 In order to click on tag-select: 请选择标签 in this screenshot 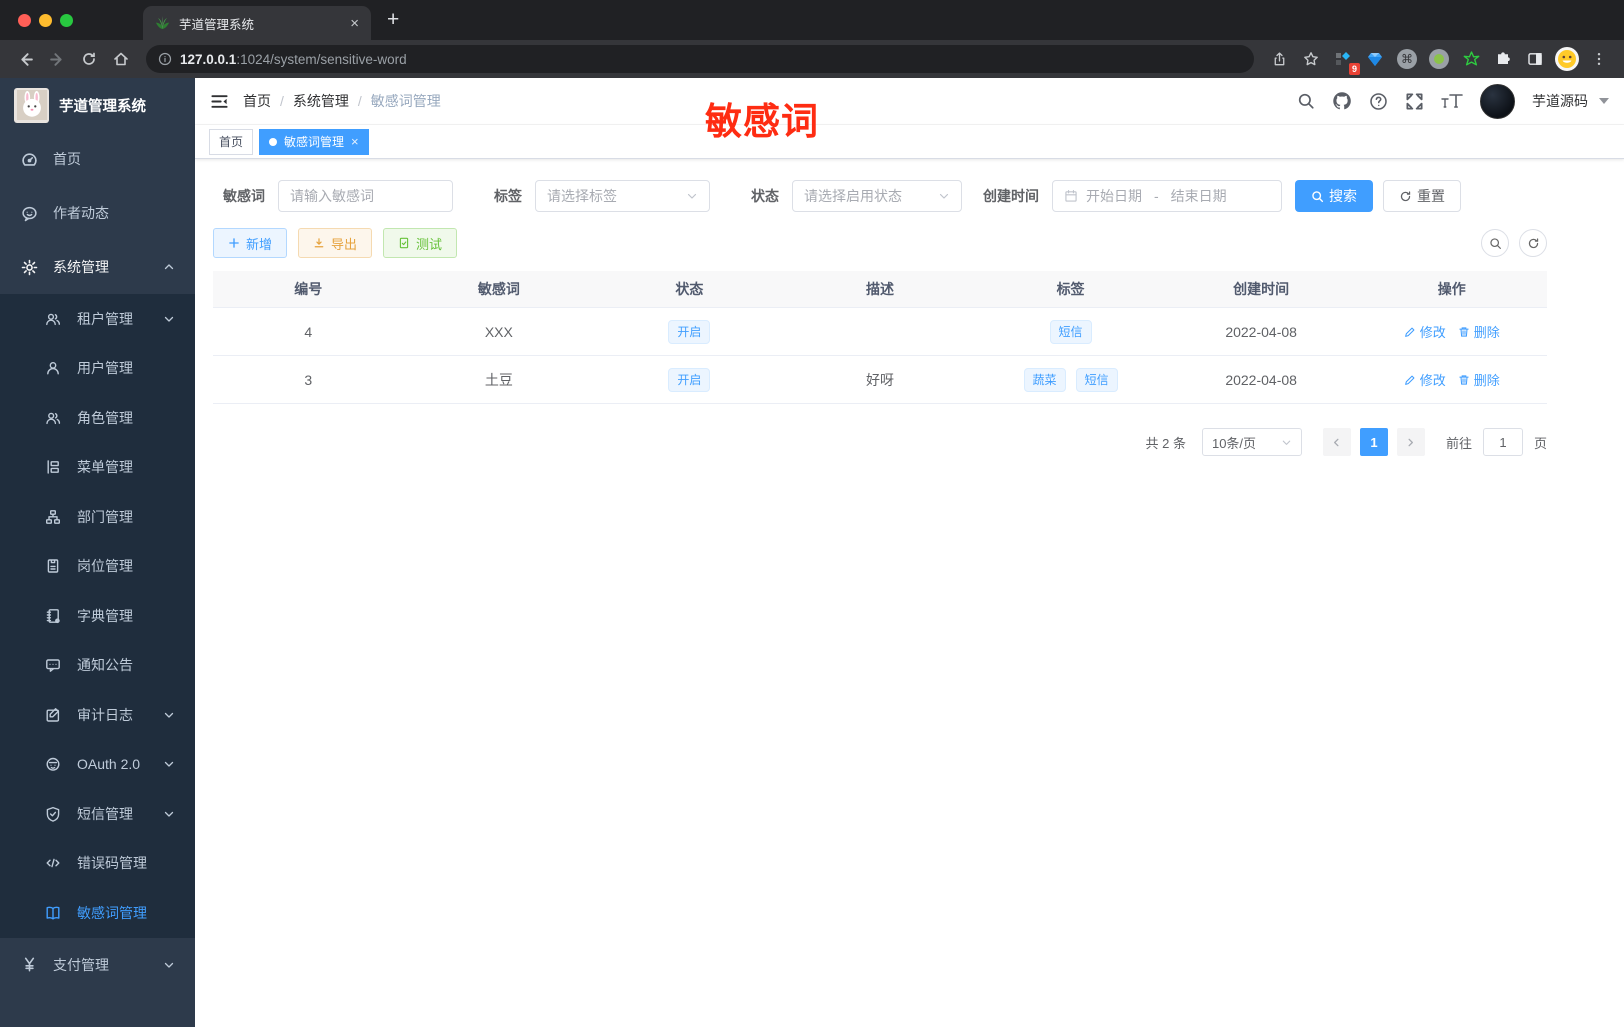, I will do `click(622, 196)`.